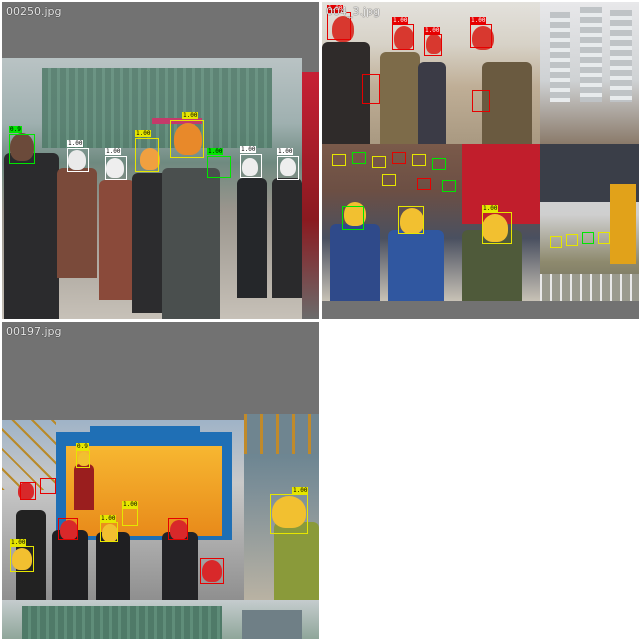 The image size is (640, 640). What do you see at coordinates (160, 619) in the screenshot?
I see `building-strip-photo` at bounding box center [160, 619].